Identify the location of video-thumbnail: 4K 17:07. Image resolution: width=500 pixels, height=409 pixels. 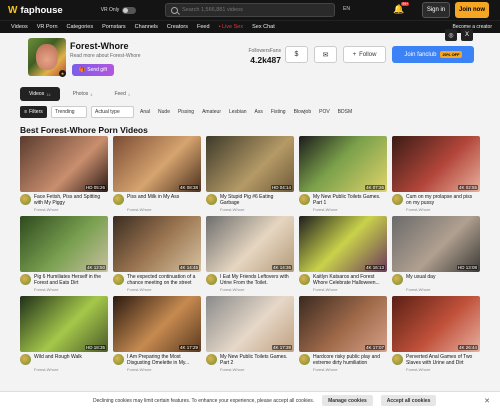
(343, 324).